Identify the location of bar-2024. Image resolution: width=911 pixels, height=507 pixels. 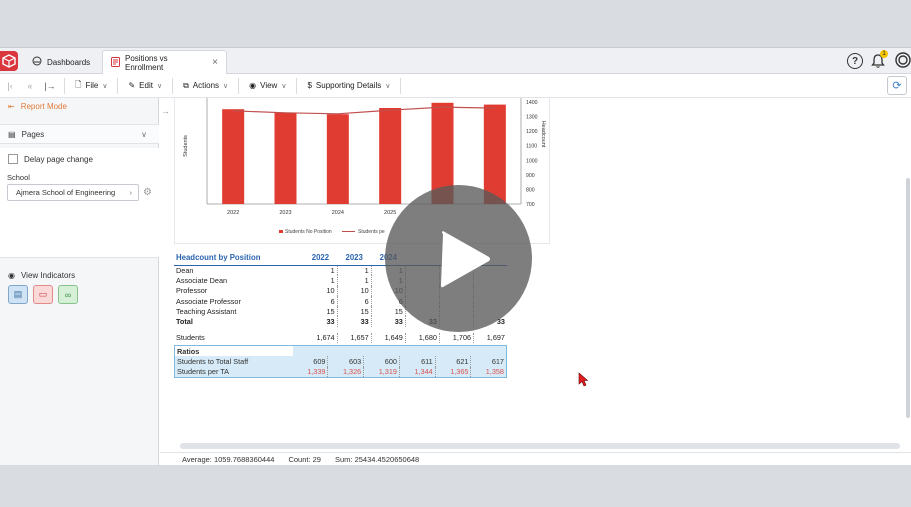
(337, 159).